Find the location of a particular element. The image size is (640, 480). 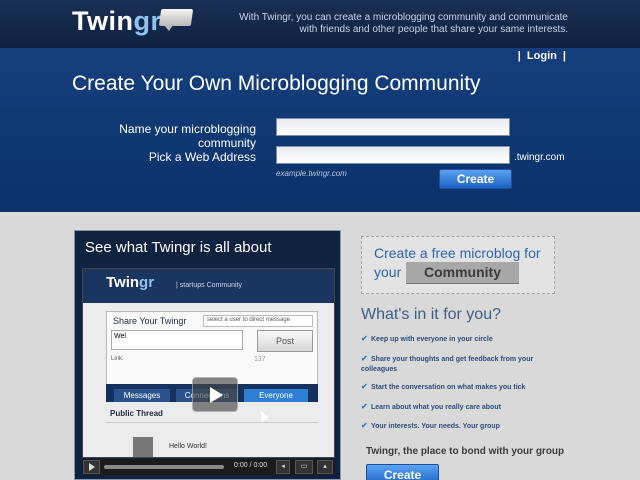

avatar is located at coordinates (143, 447).